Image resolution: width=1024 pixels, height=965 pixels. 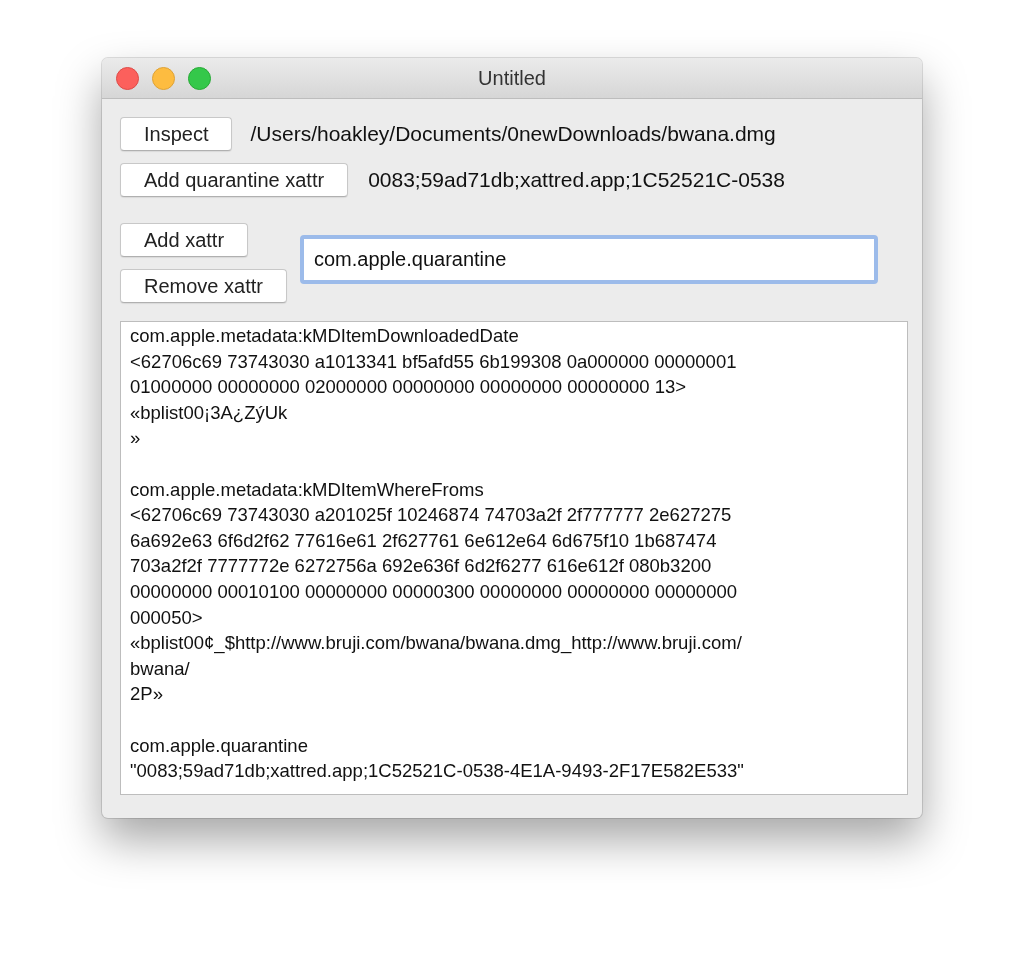 What do you see at coordinates (127, 78) in the screenshot?
I see `close-button` at bounding box center [127, 78].